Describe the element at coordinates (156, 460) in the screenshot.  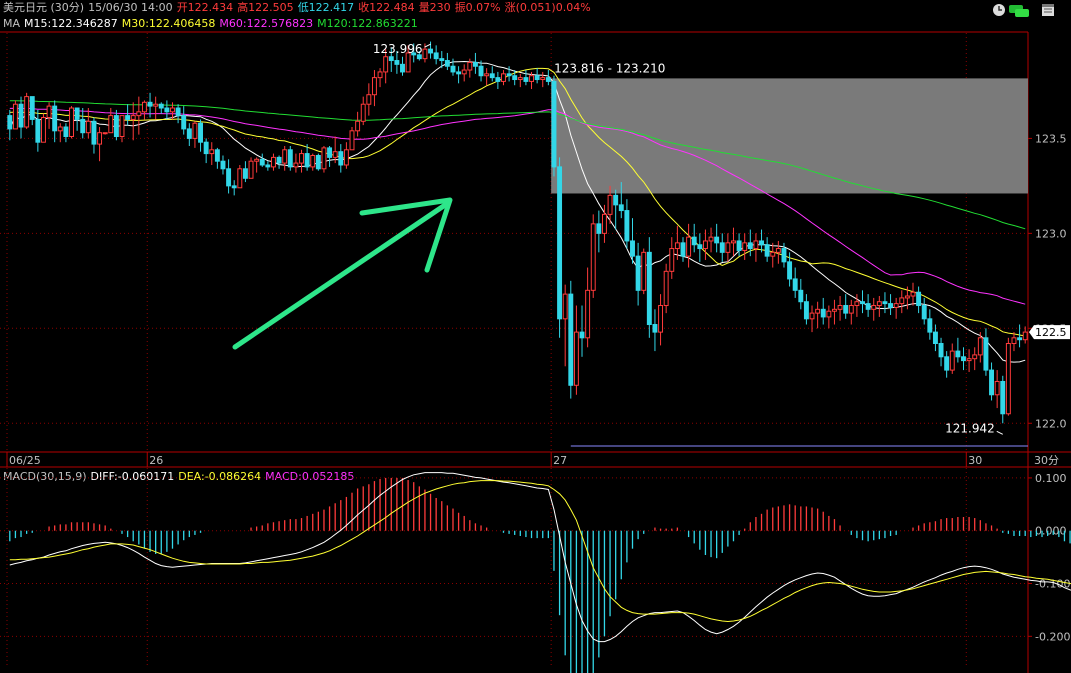
I see `time-tick-label: 26` at that location.